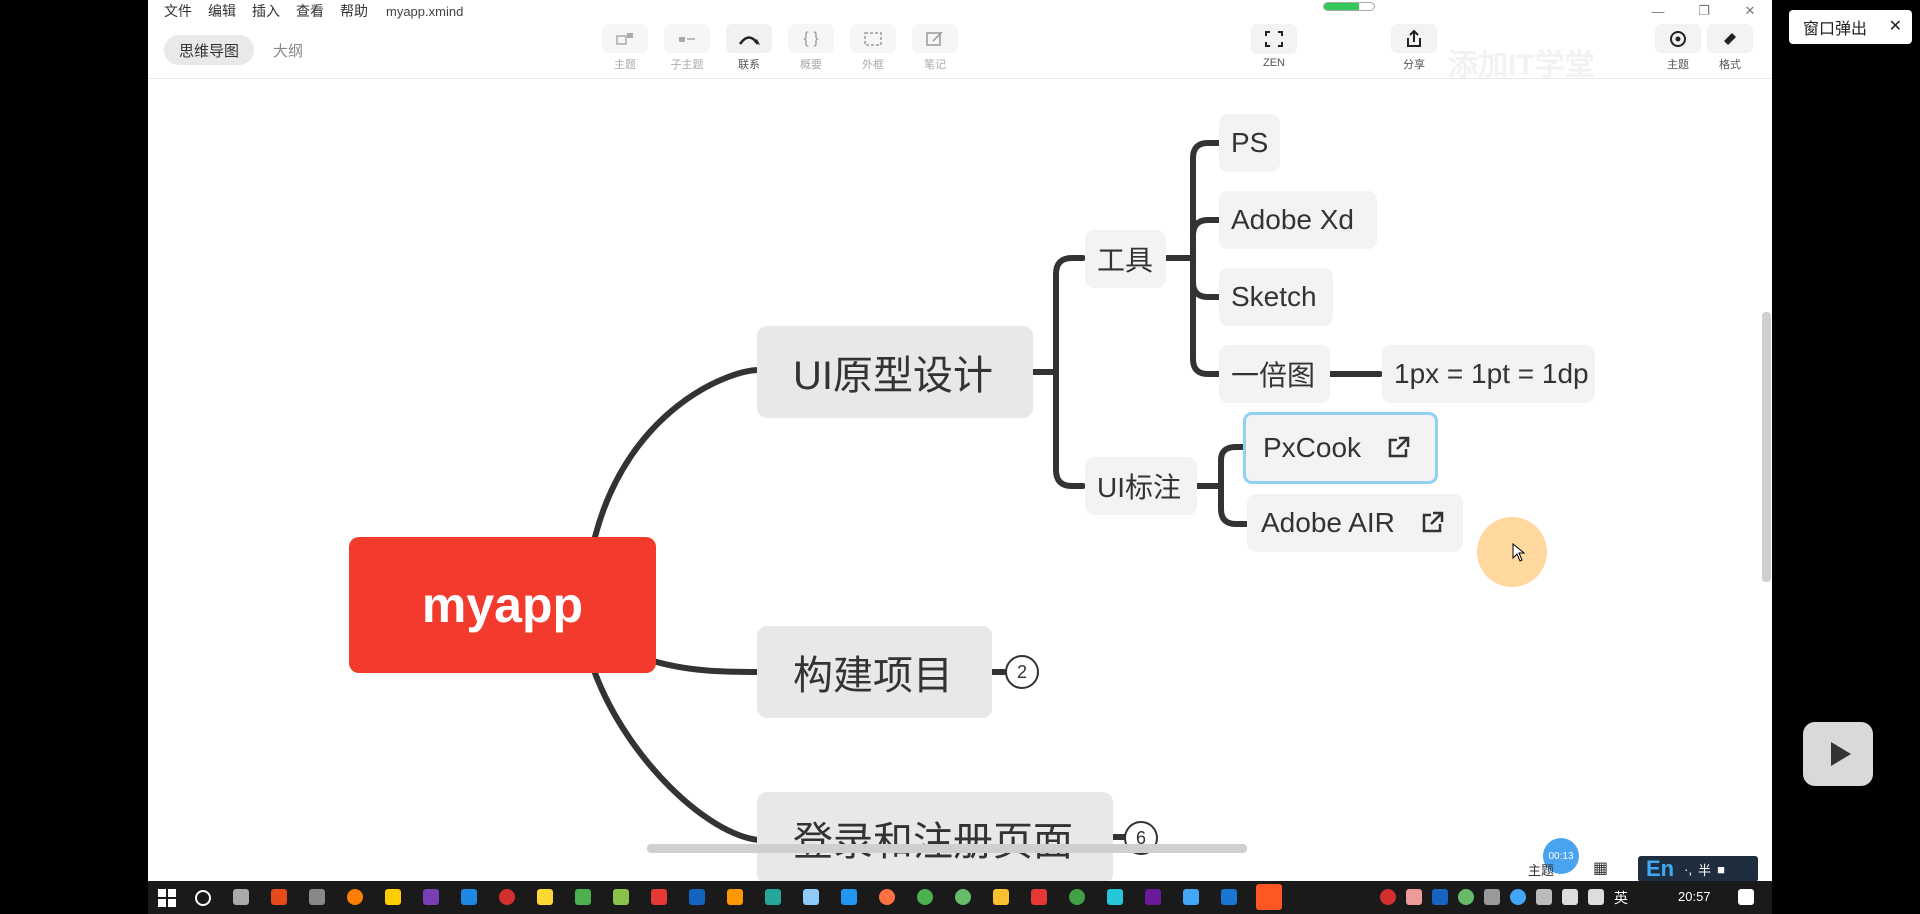 This screenshot has height=914, width=1920. What do you see at coordinates (1766, 447) in the screenshot?
I see `vertical-scroll-thumb` at bounding box center [1766, 447].